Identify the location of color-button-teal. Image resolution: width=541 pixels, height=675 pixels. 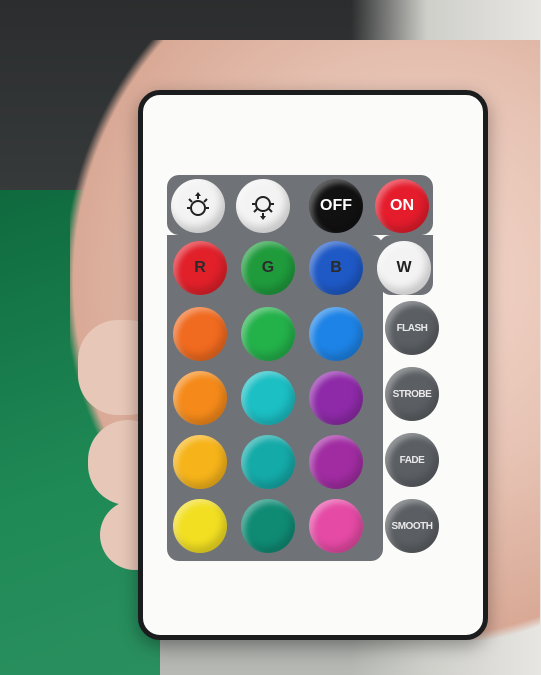
(268, 462).